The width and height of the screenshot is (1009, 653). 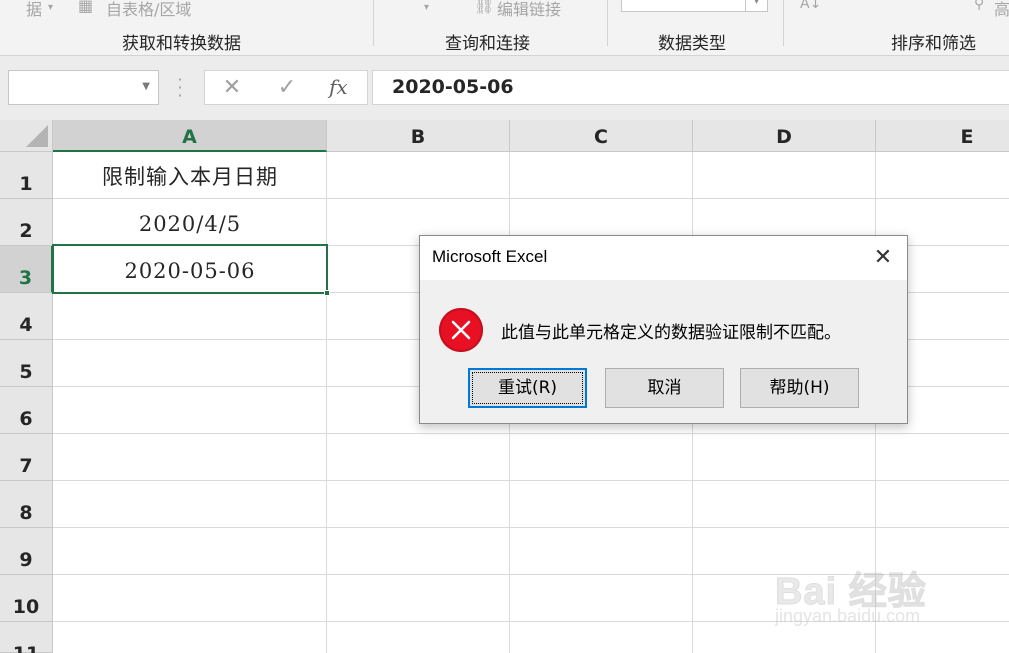 What do you see at coordinates (148, 10) in the screenshot?
I see `from-table-range-button: 自表格/区域` at bounding box center [148, 10].